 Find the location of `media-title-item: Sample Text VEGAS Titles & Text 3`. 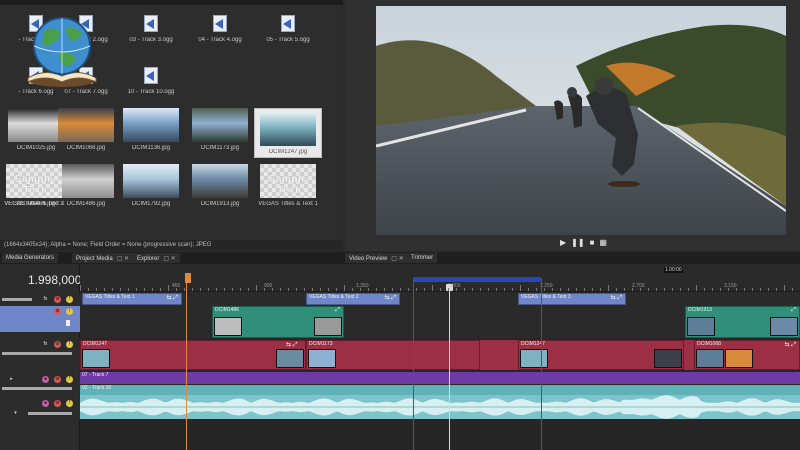

media-title-item: Sample Text VEGAS Titles & Text 3 is located at coordinates (34, 185).